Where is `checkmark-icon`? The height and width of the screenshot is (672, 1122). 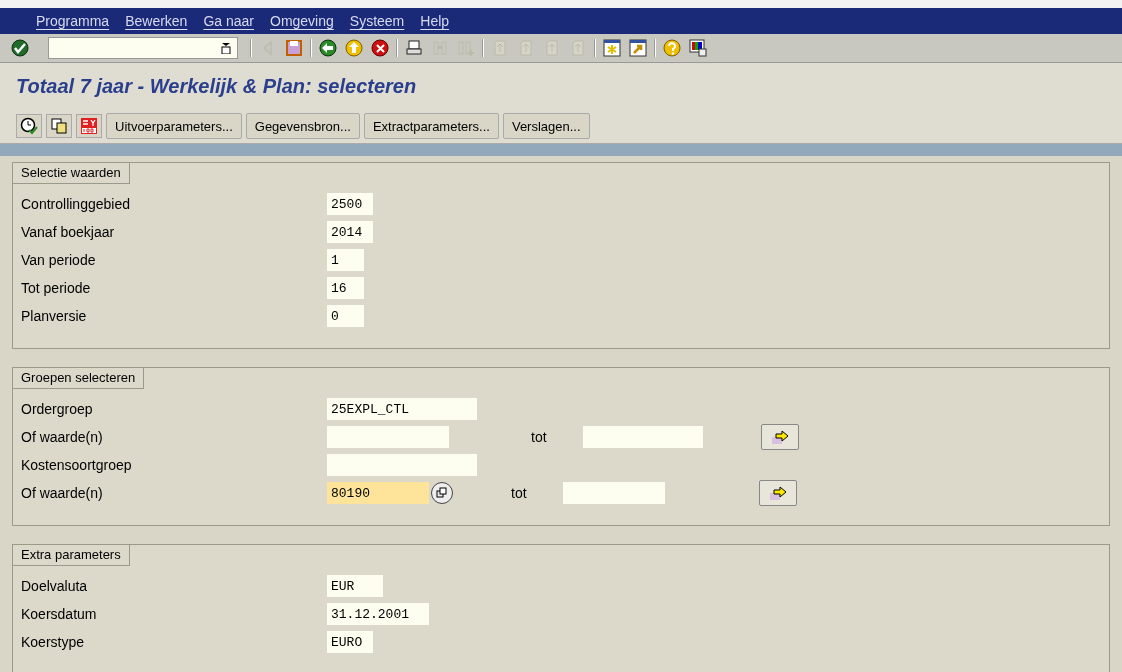 checkmark-icon is located at coordinates (20, 48).